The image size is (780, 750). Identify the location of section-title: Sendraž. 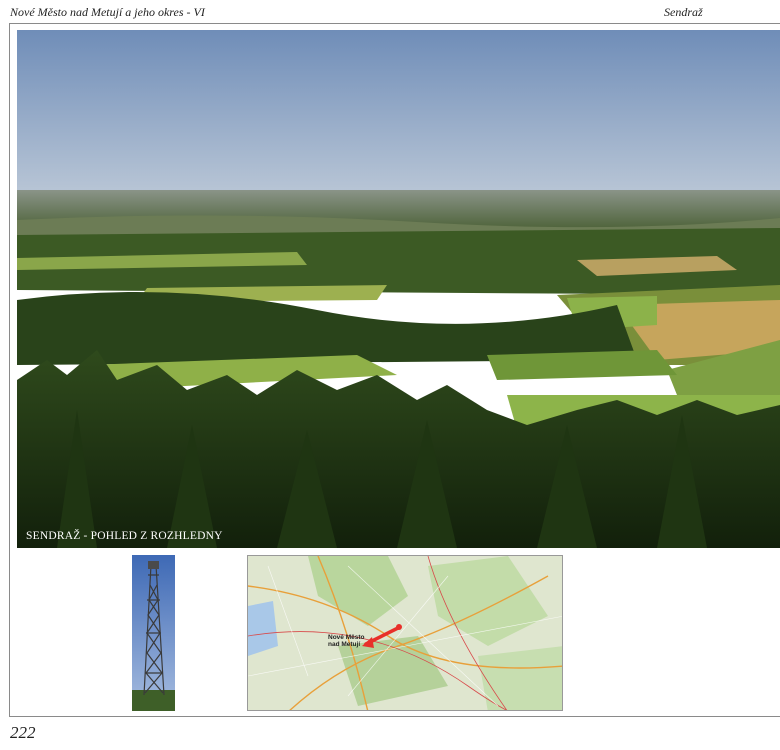
(683, 12).